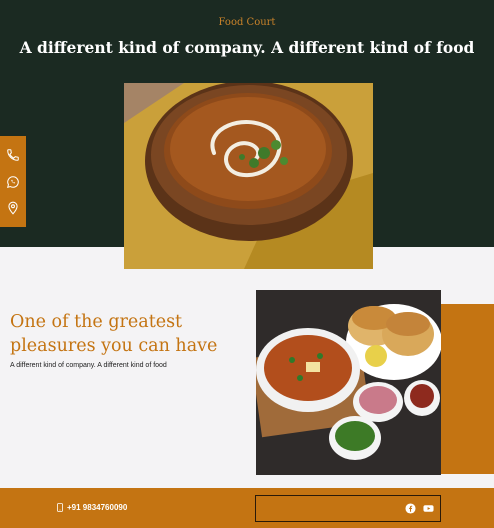 The width and height of the screenshot is (494, 528). What do you see at coordinates (247, 508) in the screenshot?
I see `footer-bar: +91 9834760090` at bounding box center [247, 508].